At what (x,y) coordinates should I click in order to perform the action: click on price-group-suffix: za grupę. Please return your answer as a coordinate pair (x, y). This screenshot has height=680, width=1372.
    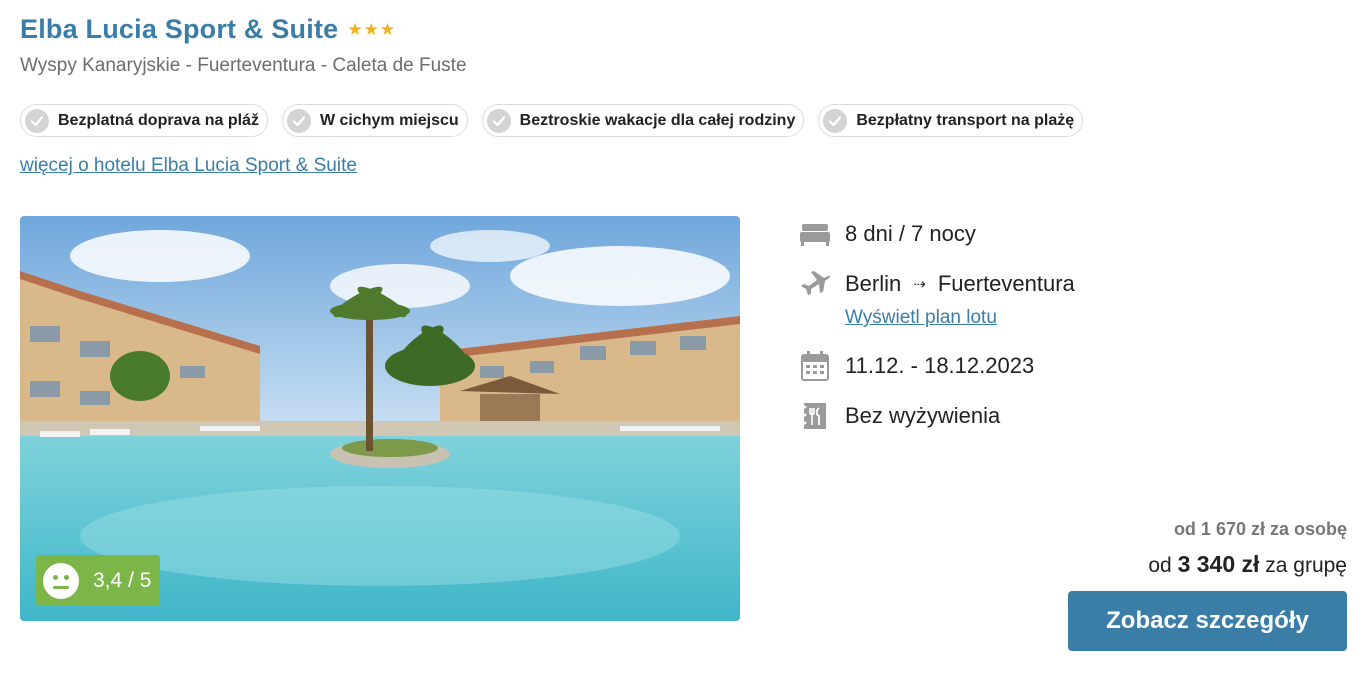
    Looking at the image, I should click on (1306, 565).